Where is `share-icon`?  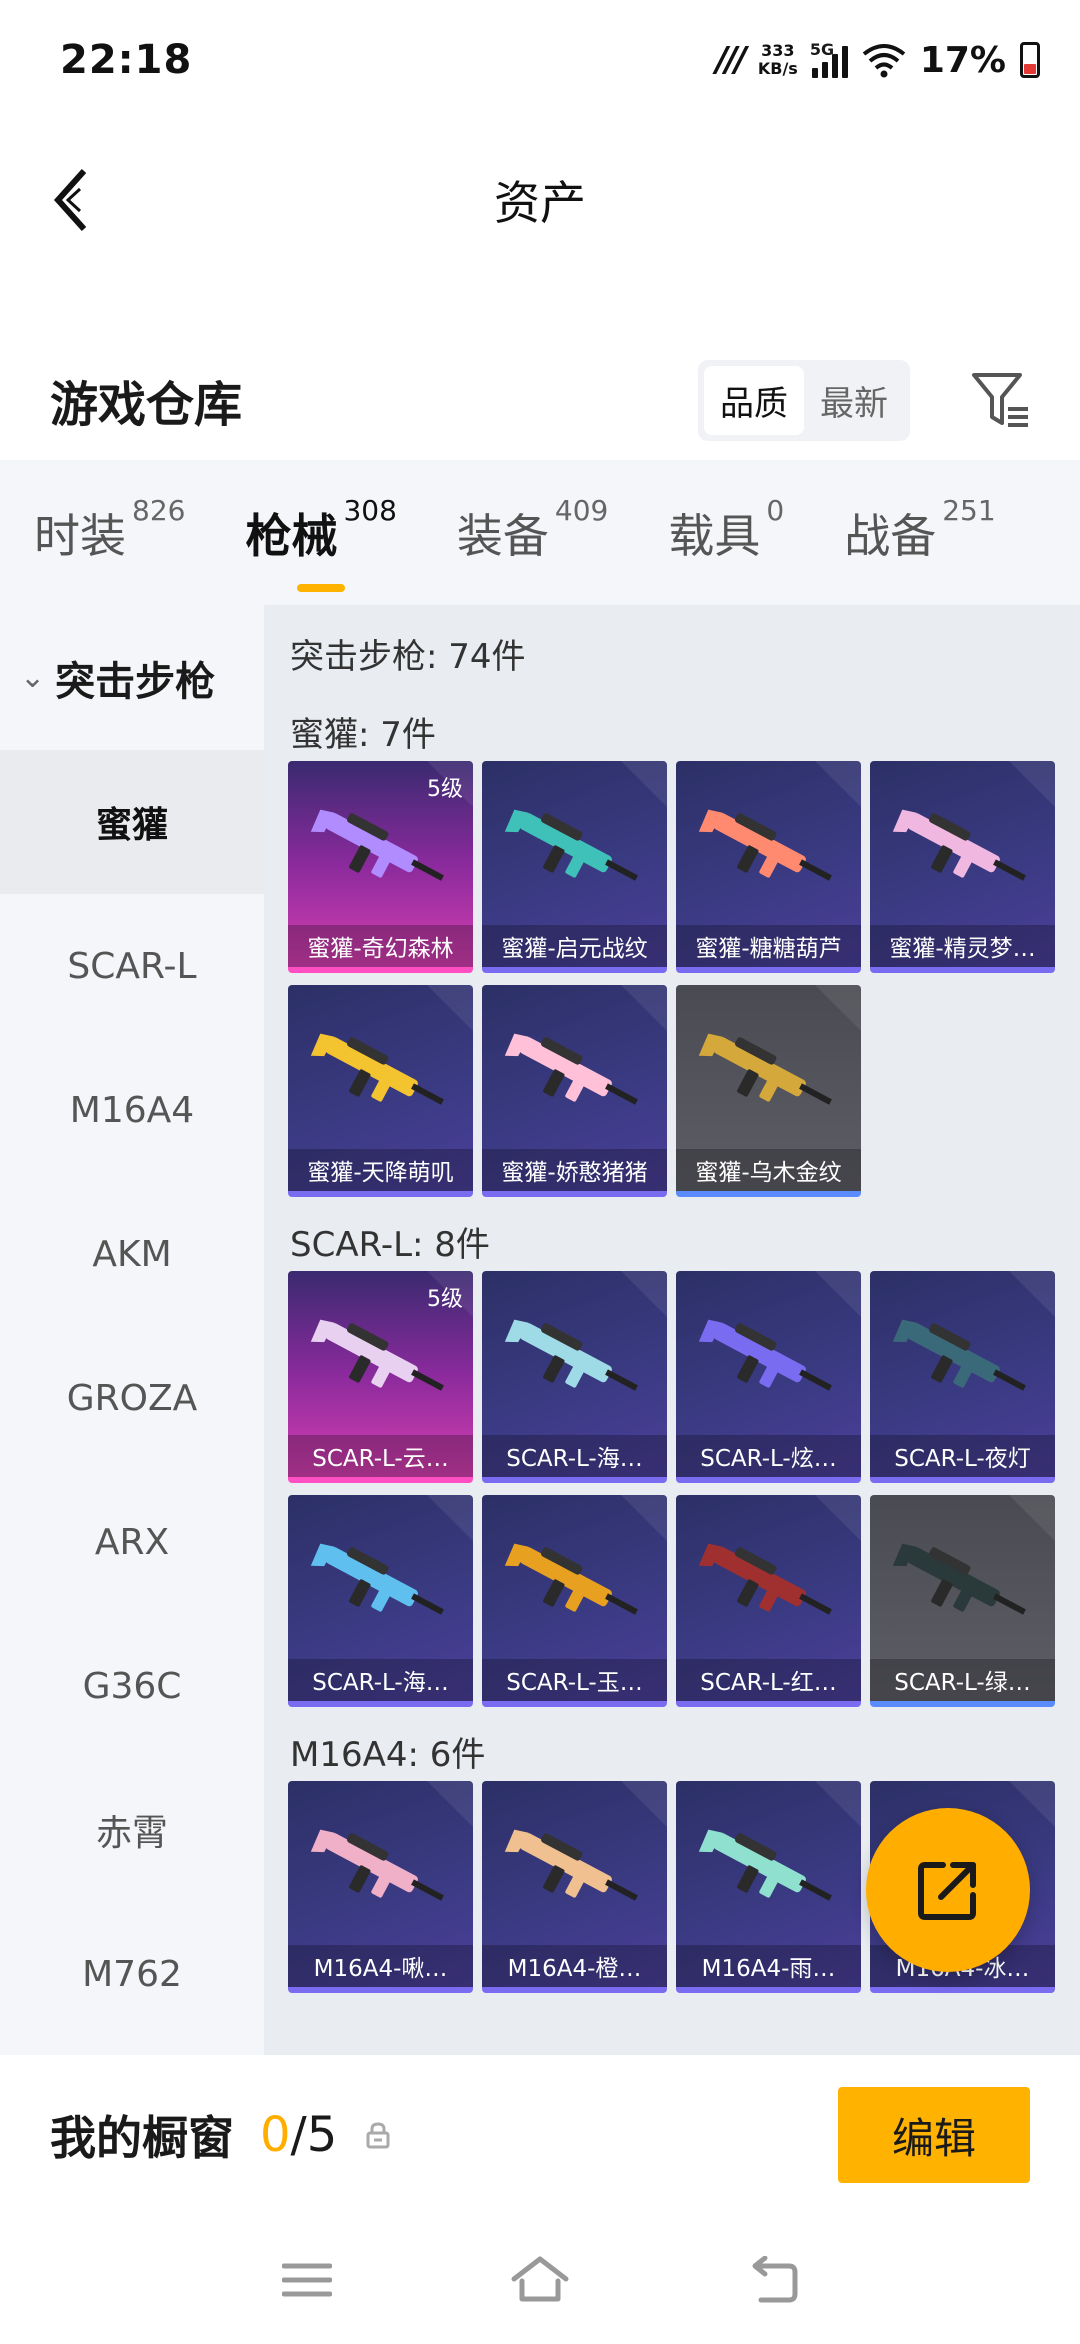
share-icon is located at coordinates (947, 1891).